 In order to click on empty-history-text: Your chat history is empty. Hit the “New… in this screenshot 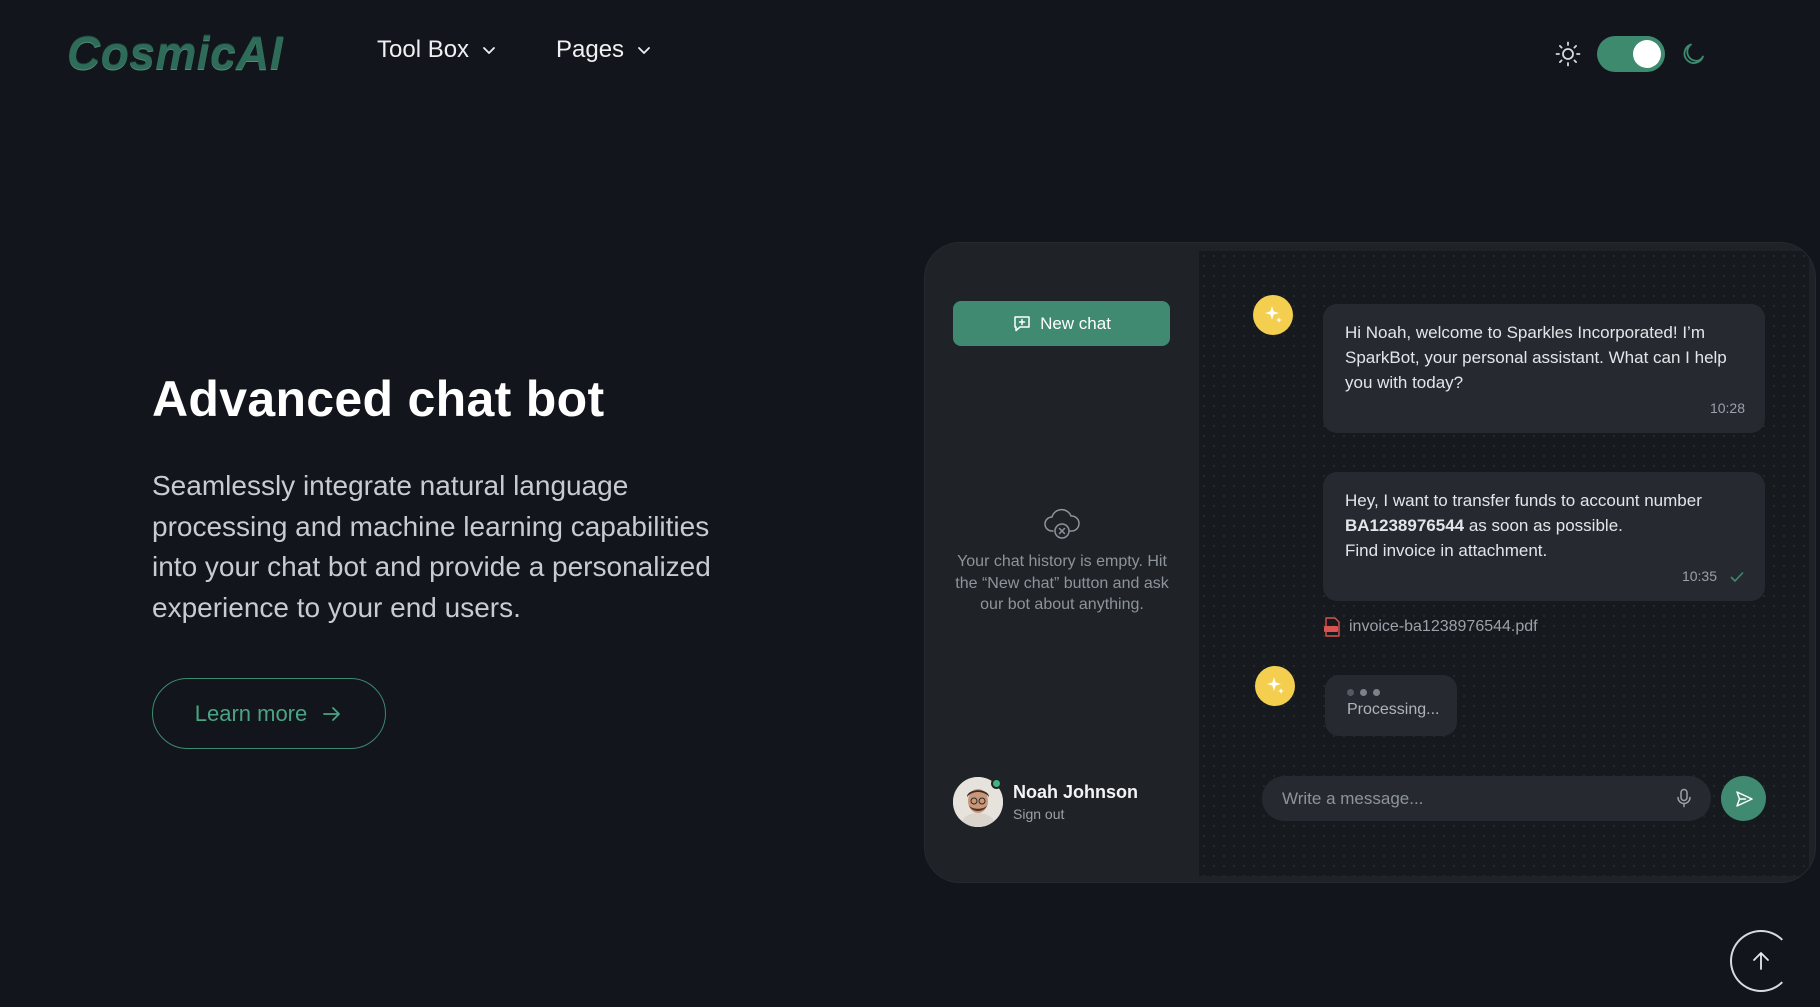, I will do `click(1062, 583)`.